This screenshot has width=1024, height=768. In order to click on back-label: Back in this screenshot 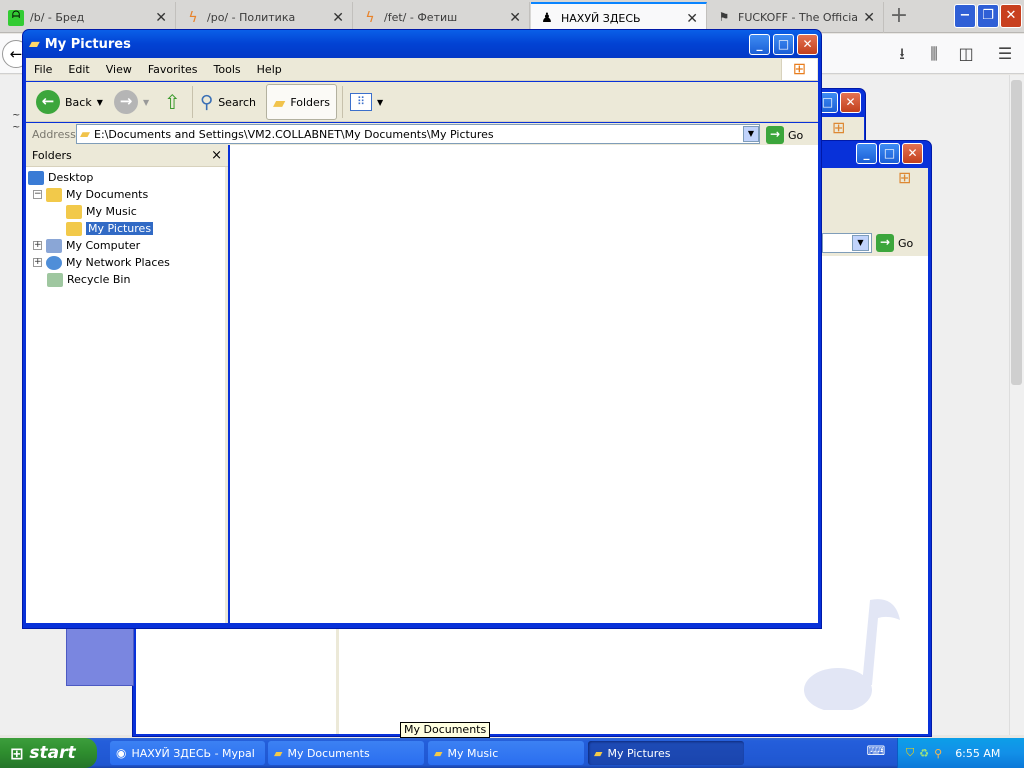, I will do `click(78, 102)`.